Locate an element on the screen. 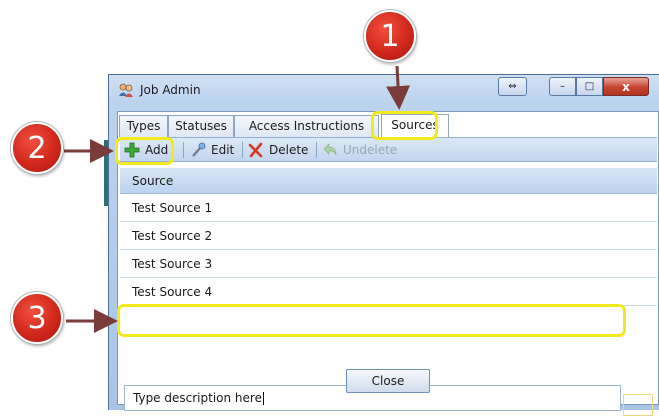 The image size is (659, 416). red-x-icon is located at coordinates (256, 150).